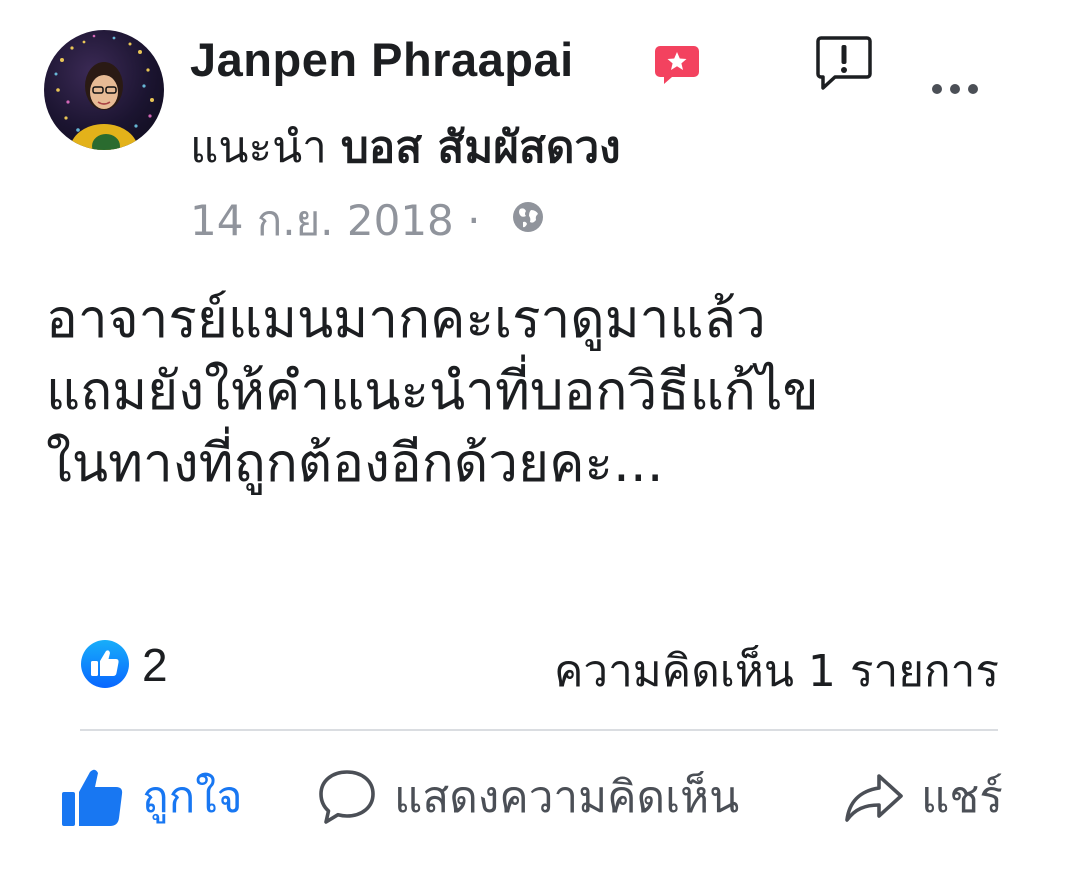  I want to click on report-icon, so click(844, 63).